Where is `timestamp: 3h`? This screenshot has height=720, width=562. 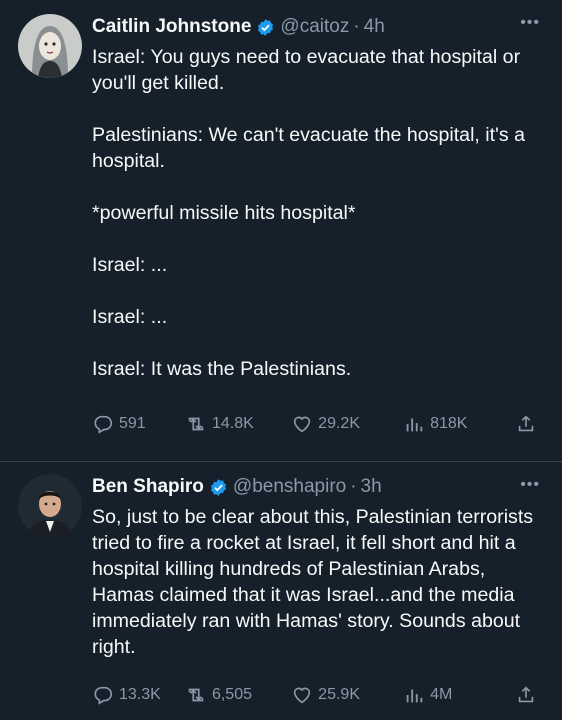
timestamp: 3h is located at coordinates (371, 487).